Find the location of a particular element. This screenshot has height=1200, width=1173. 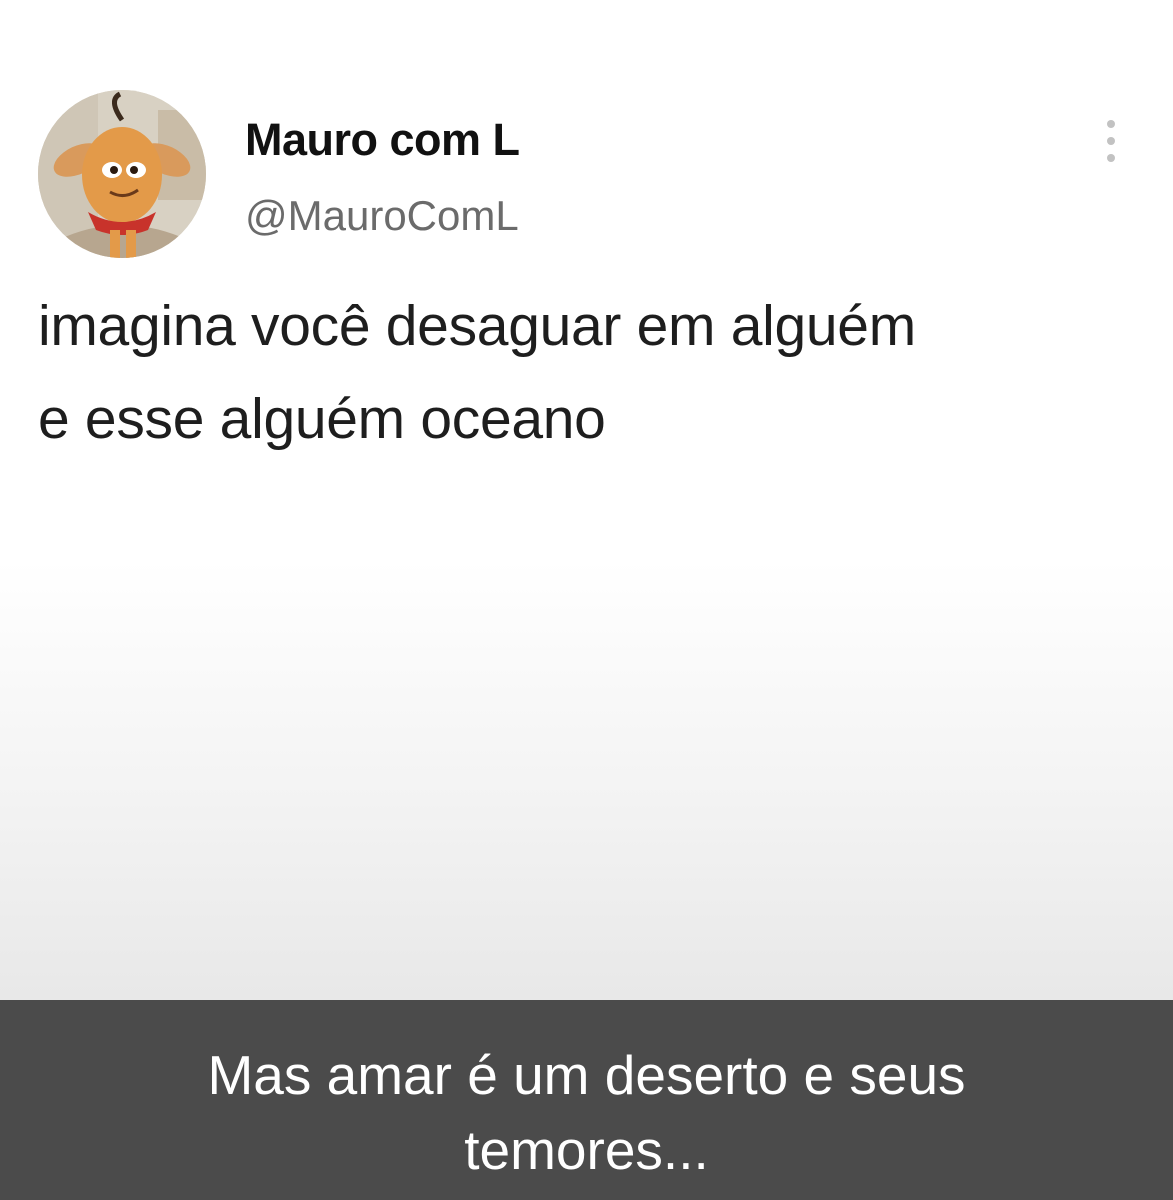

tweet-text-line-2: e esse alguém oceano is located at coordinates (322, 419).